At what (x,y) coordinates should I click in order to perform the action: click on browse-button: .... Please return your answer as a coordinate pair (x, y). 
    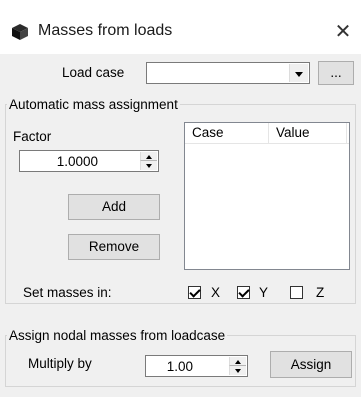
    Looking at the image, I should click on (336, 73).